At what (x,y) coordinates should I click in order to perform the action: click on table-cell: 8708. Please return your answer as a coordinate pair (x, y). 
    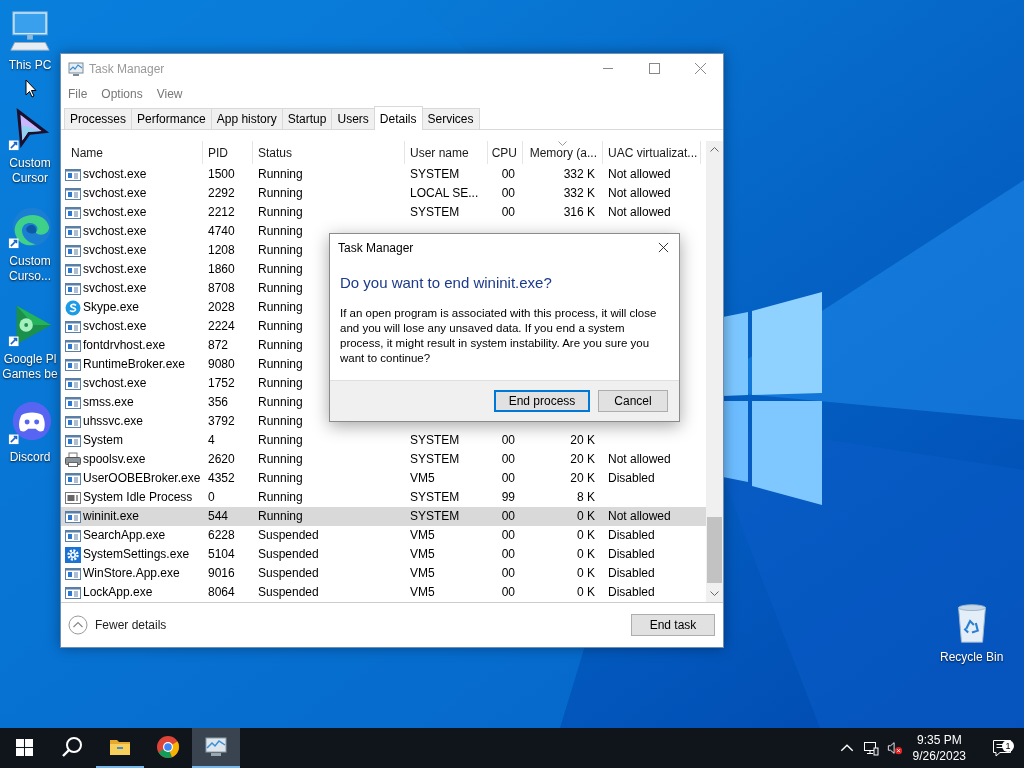
    Looking at the image, I should click on (221, 288).